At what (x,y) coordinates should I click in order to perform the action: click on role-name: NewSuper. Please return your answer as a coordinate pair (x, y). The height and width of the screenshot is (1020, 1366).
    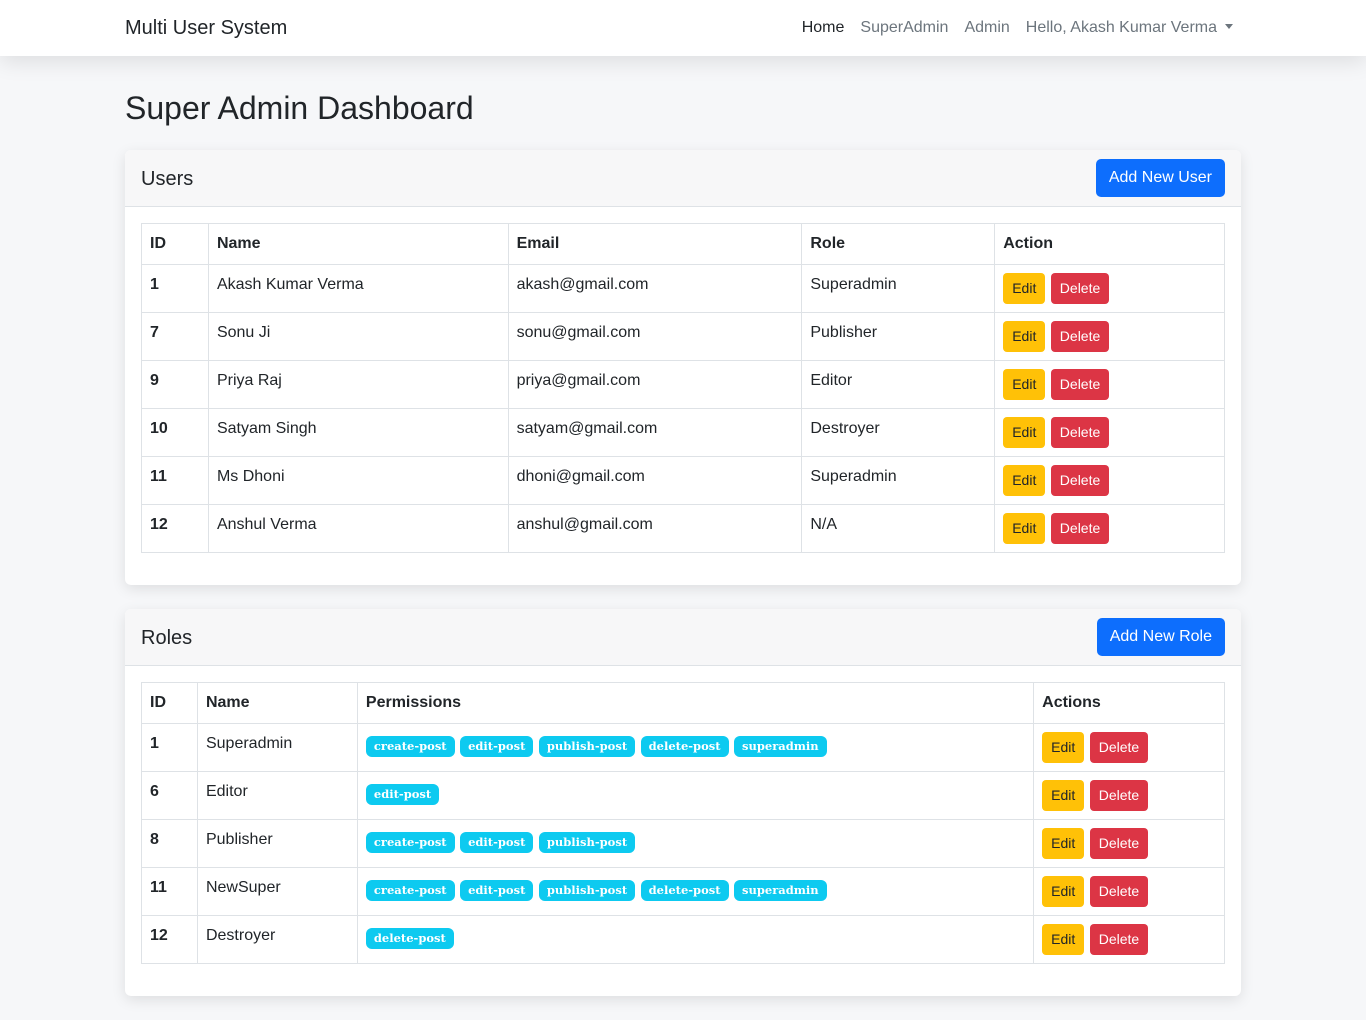
    Looking at the image, I should click on (277, 891).